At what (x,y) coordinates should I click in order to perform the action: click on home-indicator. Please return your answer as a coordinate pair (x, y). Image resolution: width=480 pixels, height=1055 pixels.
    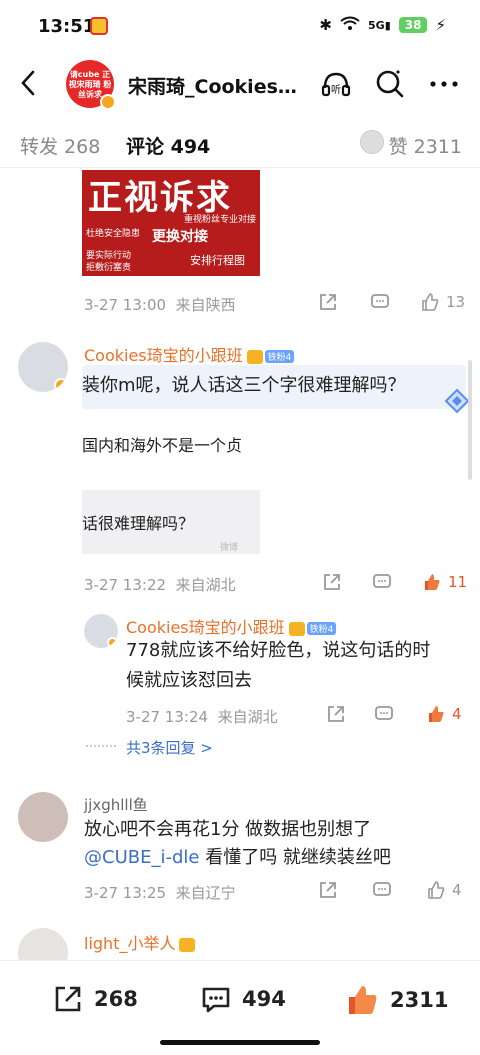
    Looking at the image, I should click on (240, 1042).